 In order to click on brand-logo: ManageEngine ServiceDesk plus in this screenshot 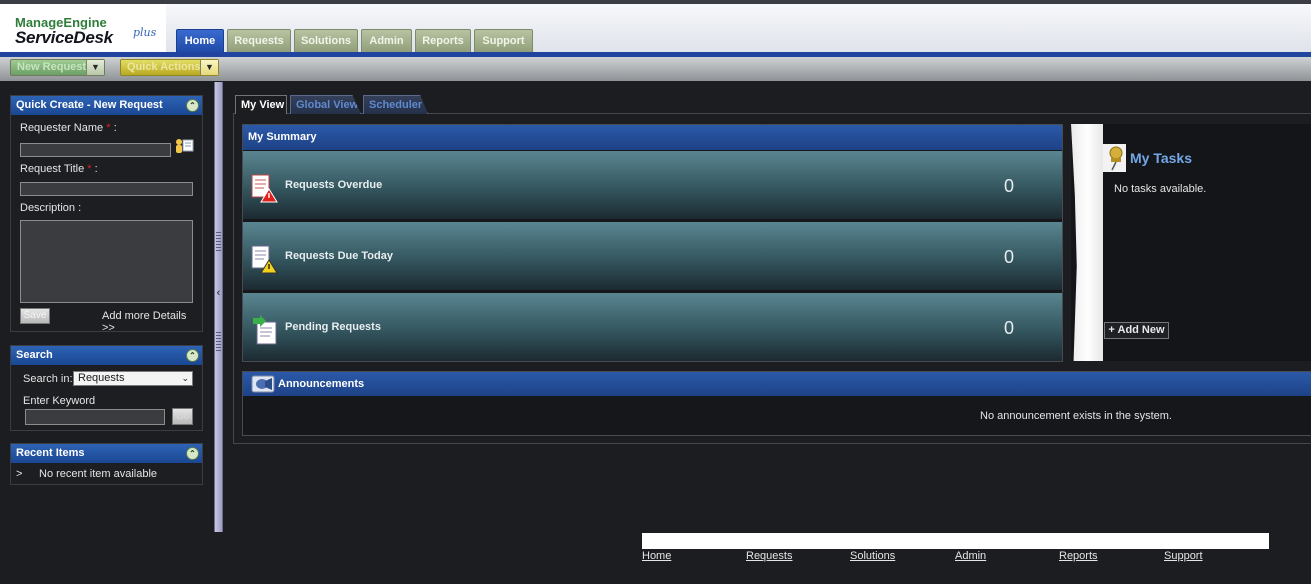, I will do `click(83, 28)`.